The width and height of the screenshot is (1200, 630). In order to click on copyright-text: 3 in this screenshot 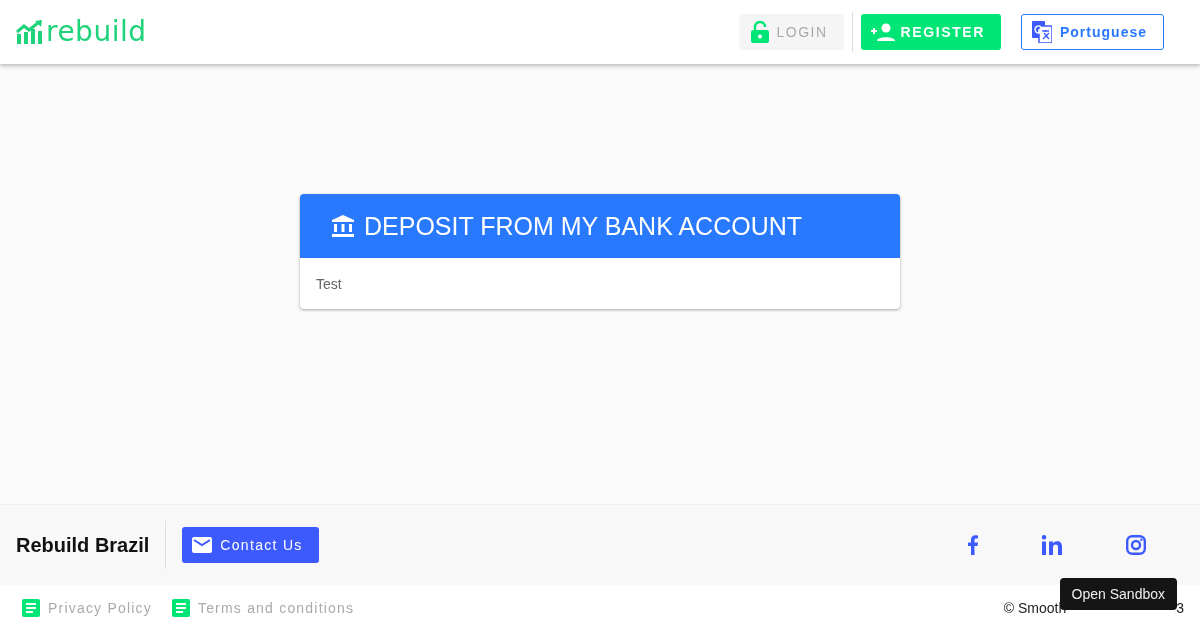, I will do `click(1180, 607)`.